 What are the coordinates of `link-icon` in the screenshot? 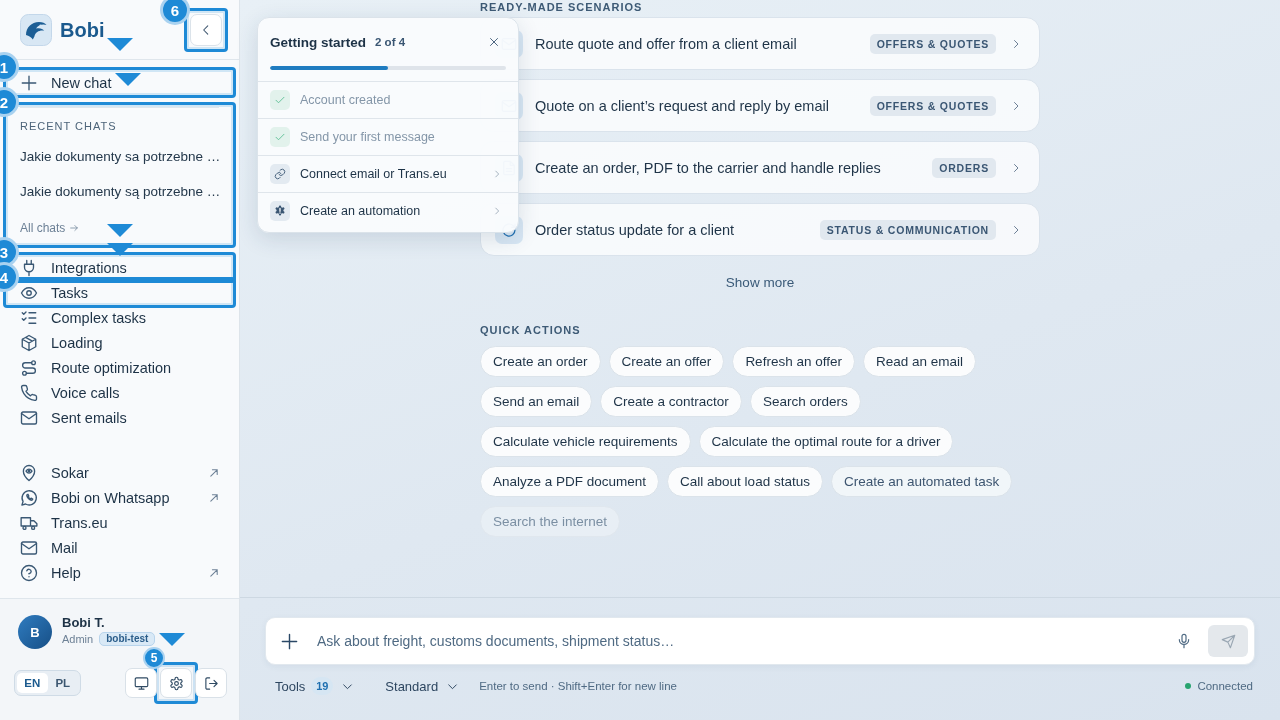 It's located at (280, 174).